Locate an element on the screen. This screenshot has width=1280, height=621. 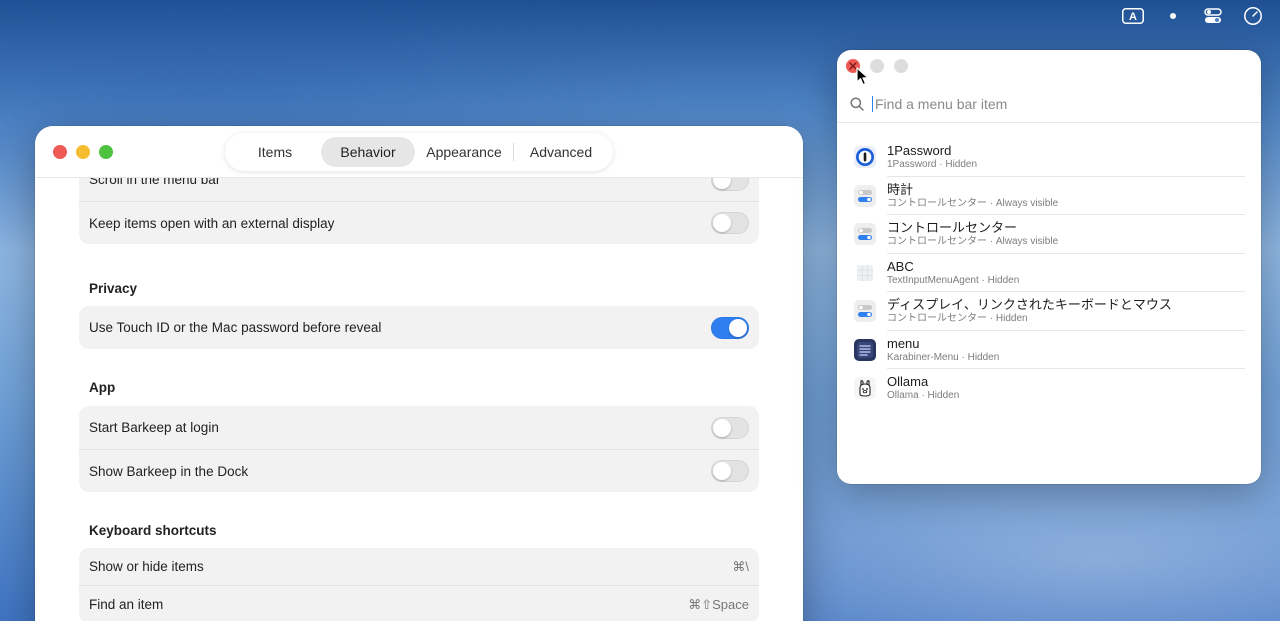
section-title-keyboard-shortcuts: Keyboard shortcuts is located at coordinates (153, 530).